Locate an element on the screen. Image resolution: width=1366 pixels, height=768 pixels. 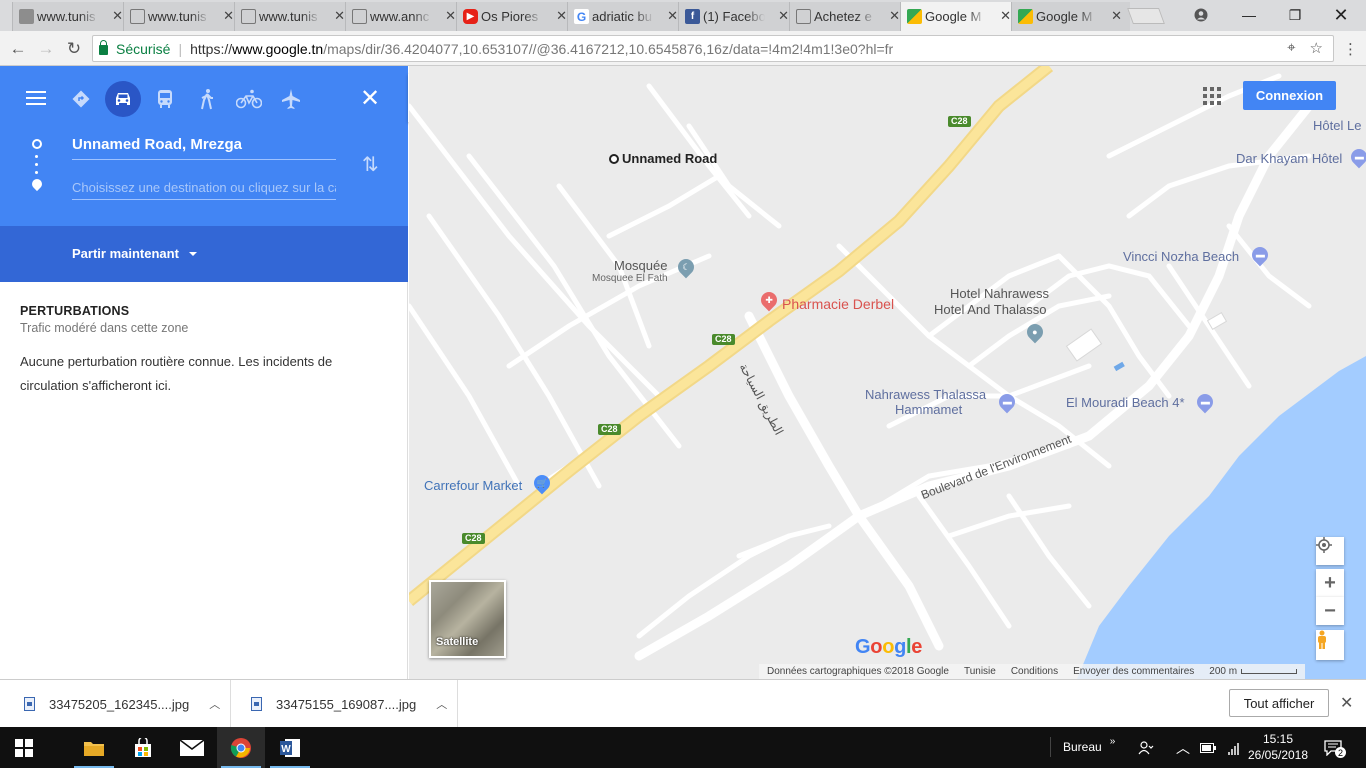
browser-tab: Google M ✕ is located at coordinates (1070, 16).